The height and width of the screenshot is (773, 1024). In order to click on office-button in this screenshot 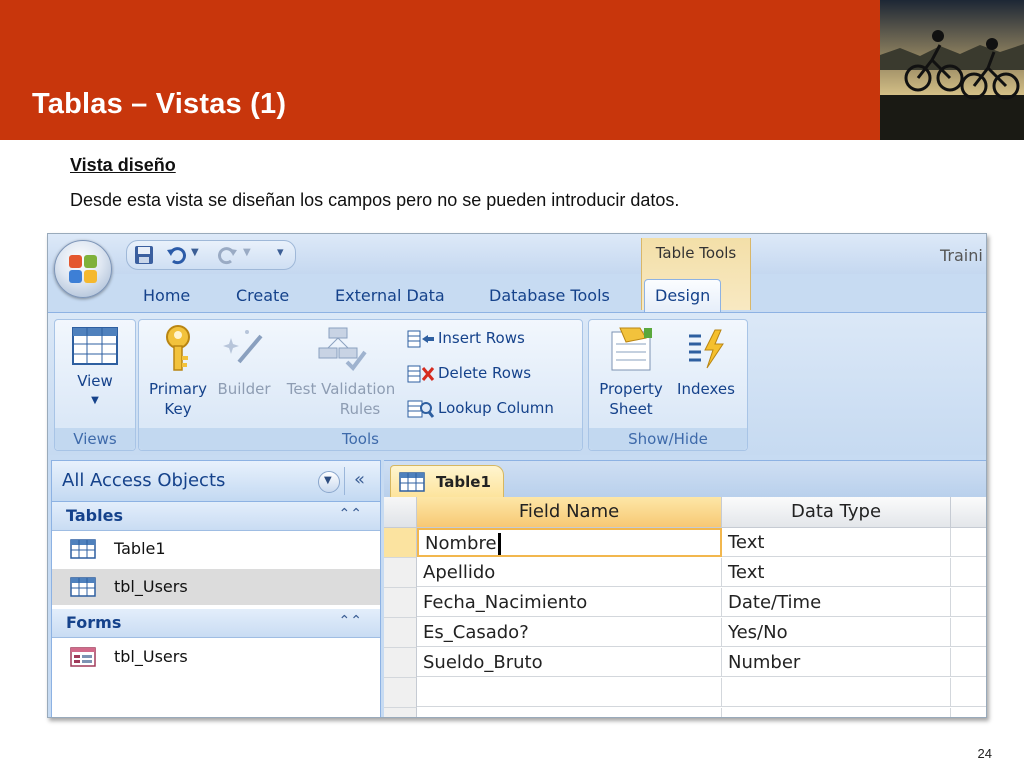, I will do `click(83, 269)`.